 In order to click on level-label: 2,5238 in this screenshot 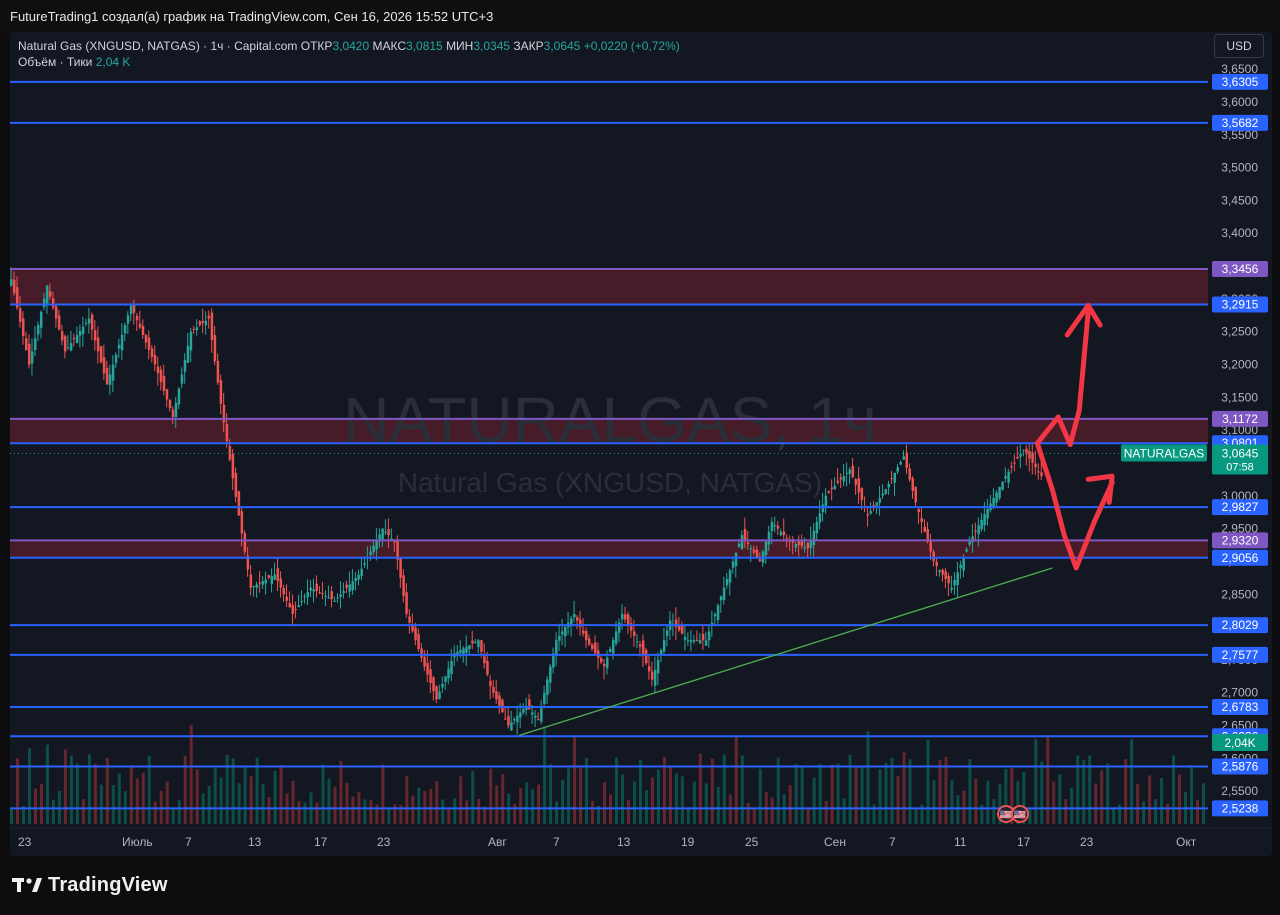, I will do `click(1240, 808)`.